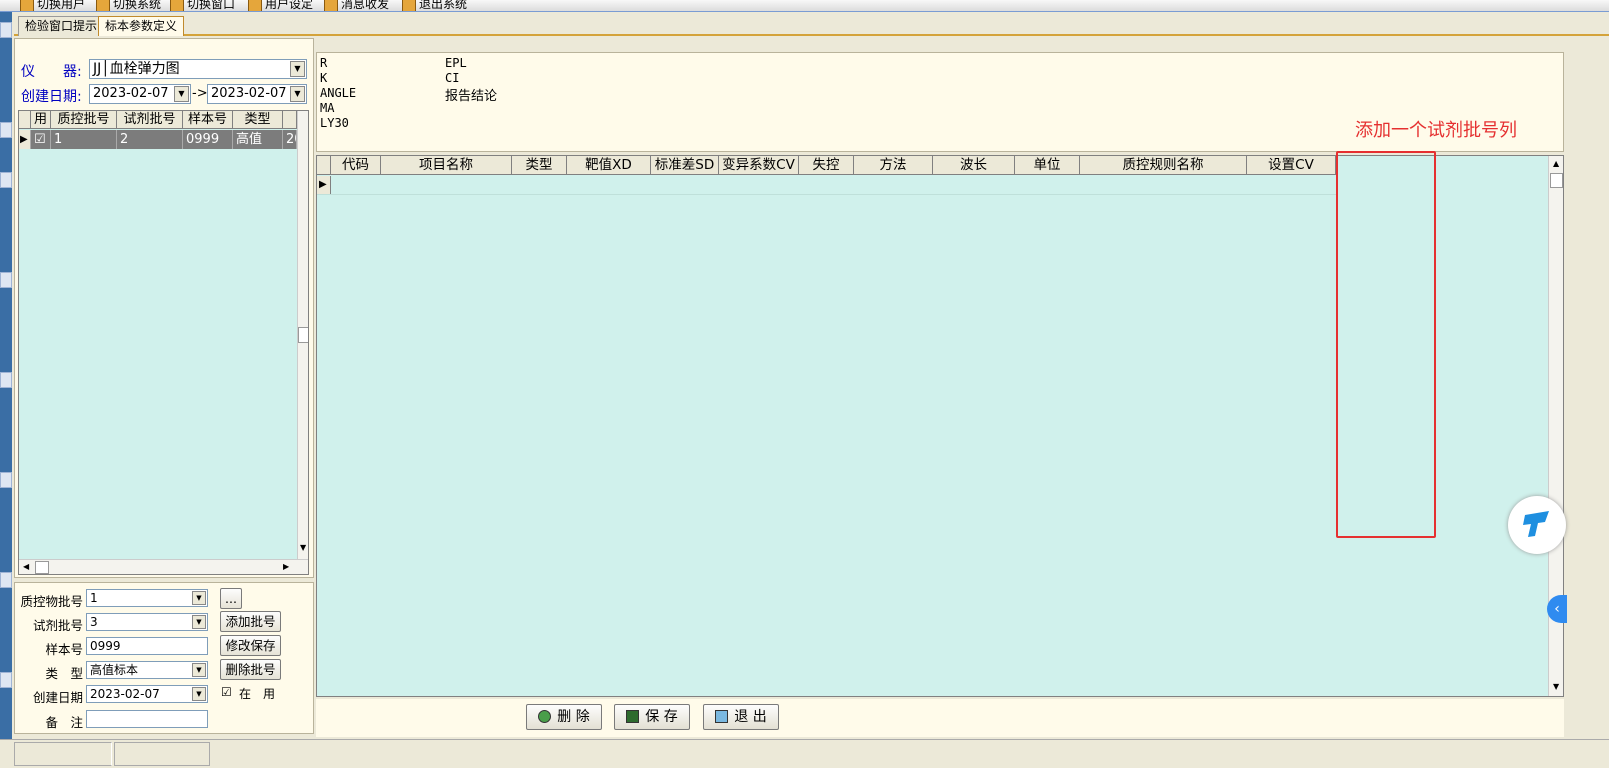 The image size is (1609, 768). Describe the element at coordinates (356, 165) in the screenshot. I see `col-header-code: 代码` at that location.